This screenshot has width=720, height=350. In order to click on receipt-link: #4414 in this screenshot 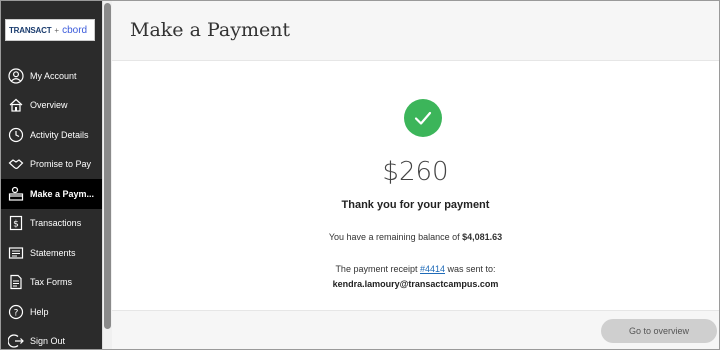, I will do `click(432, 269)`.